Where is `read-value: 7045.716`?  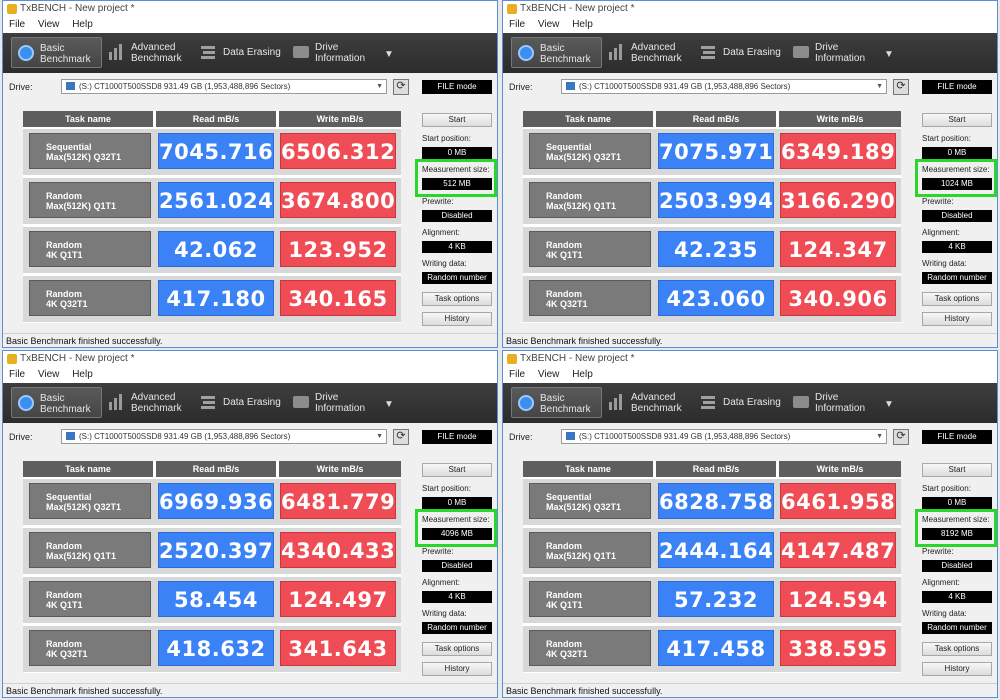 read-value: 7045.716 is located at coordinates (216, 151).